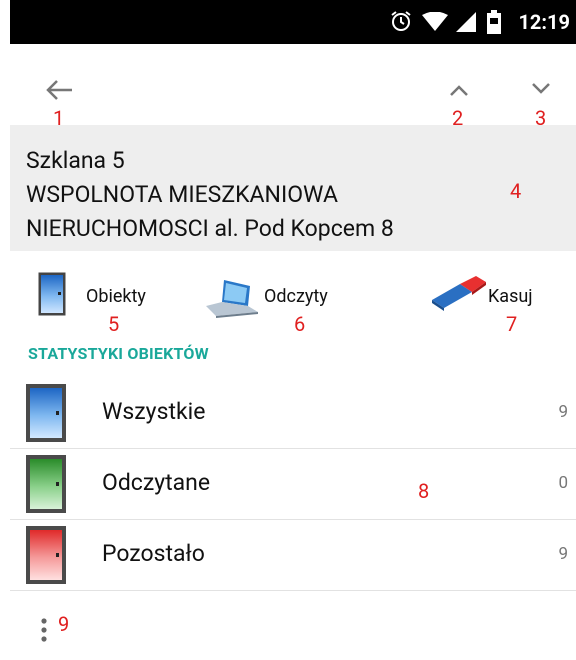 Image resolution: width=576 pixels, height=660 pixels. Describe the element at coordinates (293, 555) in the screenshot. I see `list-item: Pozostało 9` at that location.